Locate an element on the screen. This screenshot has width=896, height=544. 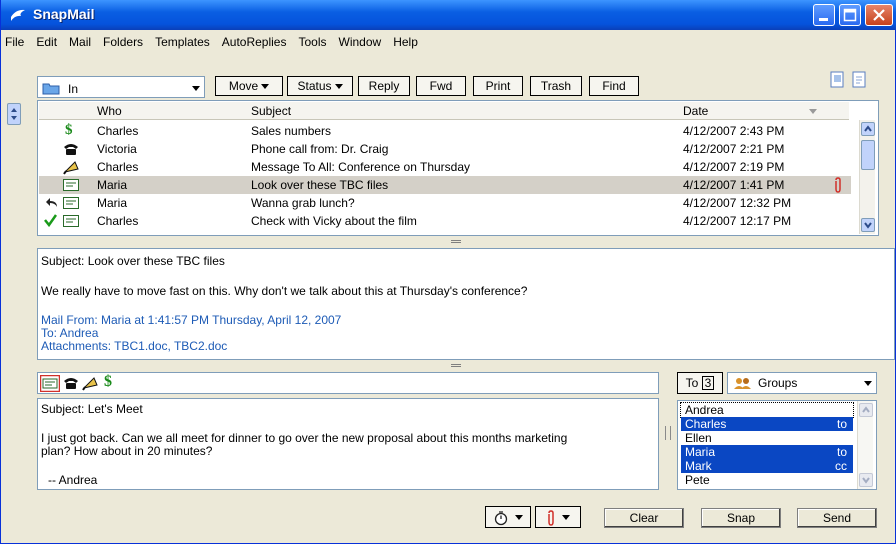
preview-attachments: Attachments: TBC1.doc, TBC2.doc is located at coordinates (134, 346).